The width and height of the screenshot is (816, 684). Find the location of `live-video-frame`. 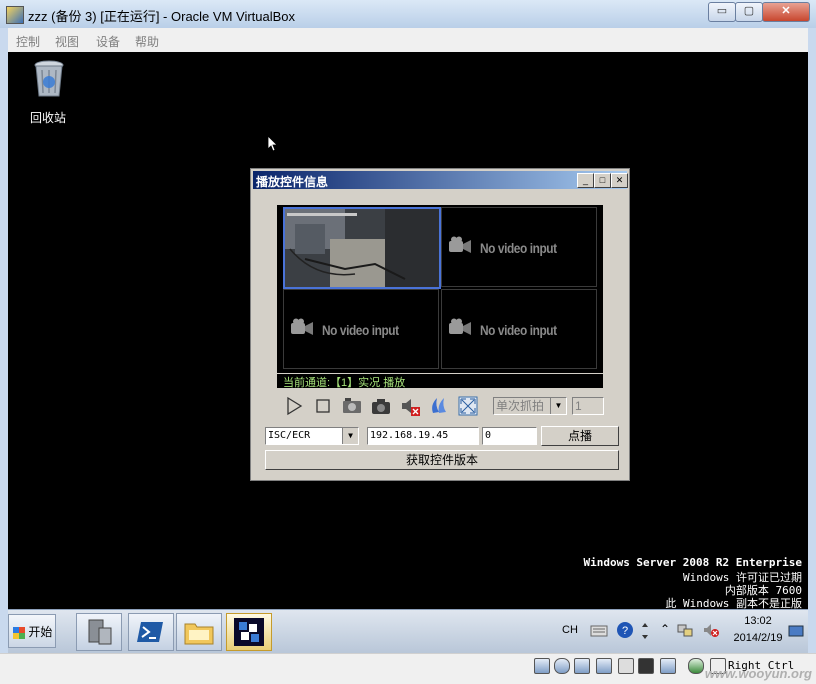

live-video-frame is located at coordinates (362, 248).